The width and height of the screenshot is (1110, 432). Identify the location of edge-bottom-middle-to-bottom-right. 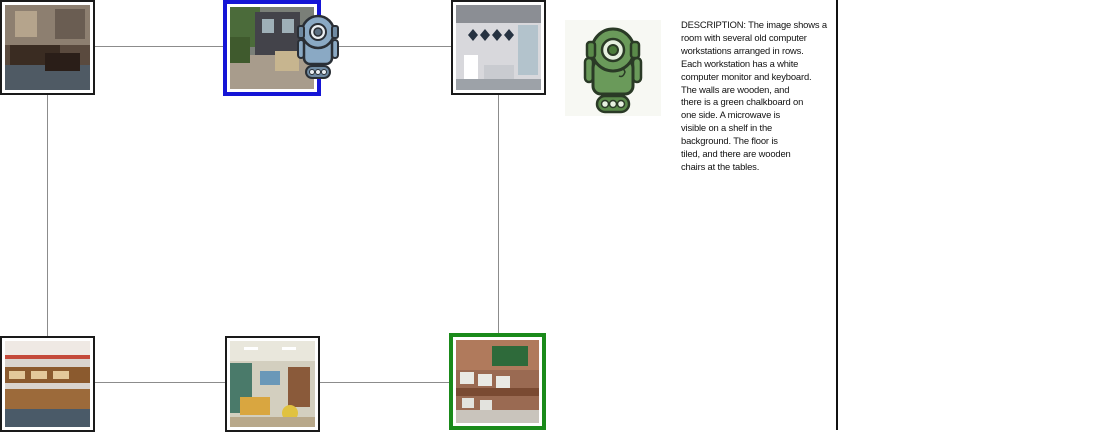
(385, 382).